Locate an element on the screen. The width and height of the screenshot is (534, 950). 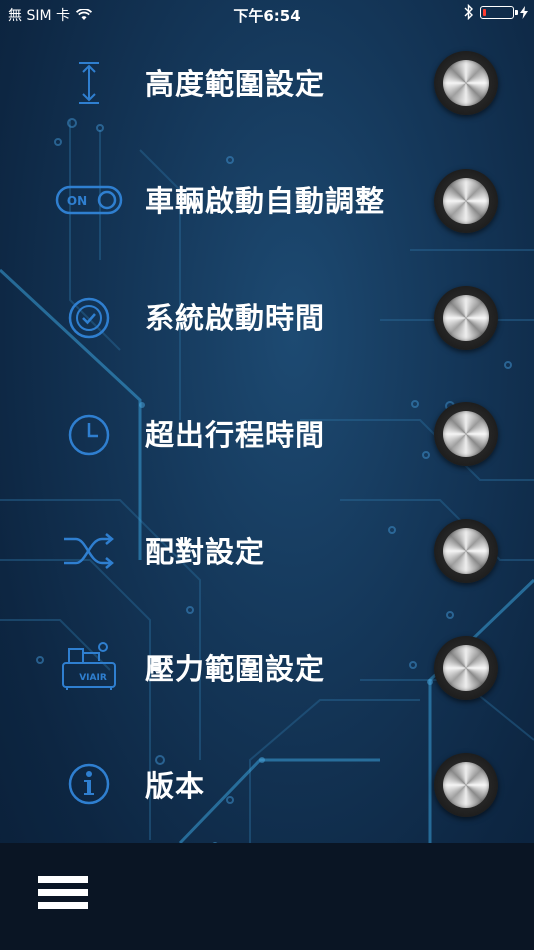
menu-item-pairing: 配對設定 is located at coordinates (267, 551).